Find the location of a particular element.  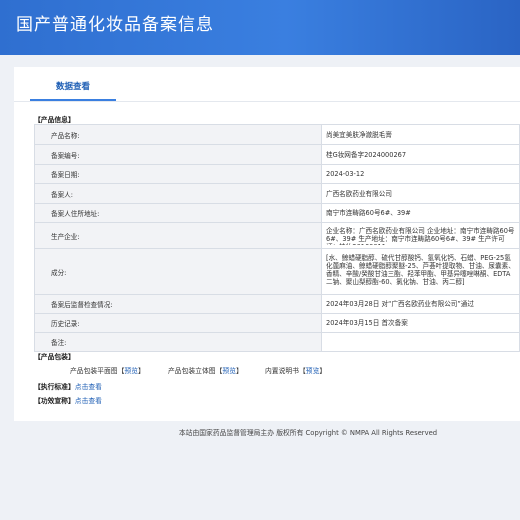

table-row: 备案后监督检查情况: 2024年03月28日 对“广西名欧药业有限公司”通过 is located at coordinates (277, 304).